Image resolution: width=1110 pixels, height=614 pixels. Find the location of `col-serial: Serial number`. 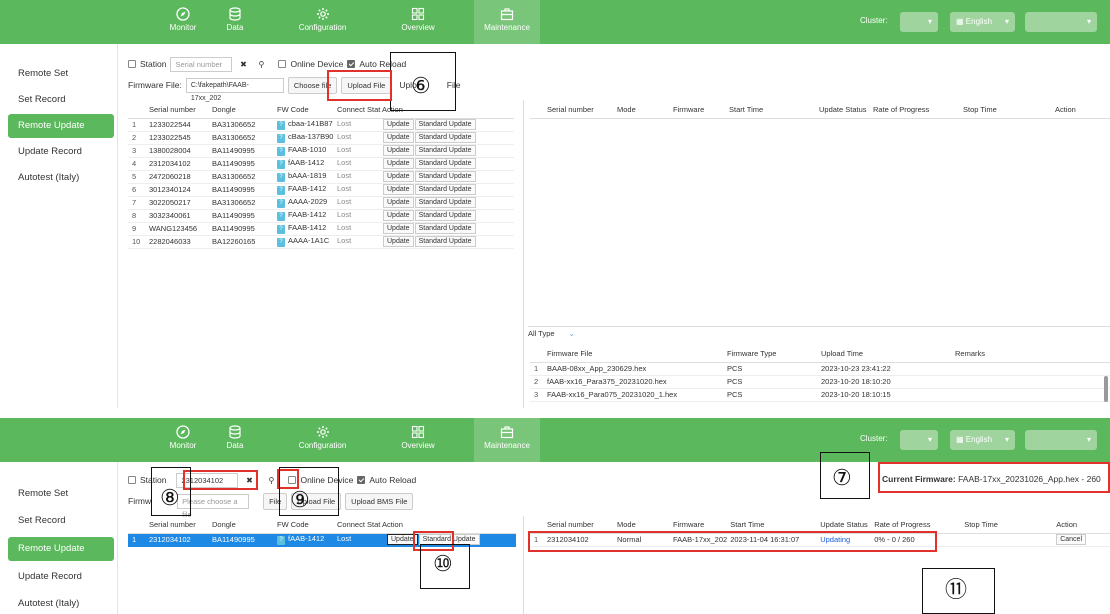

col-serial: Serial number is located at coordinates (177, 110).